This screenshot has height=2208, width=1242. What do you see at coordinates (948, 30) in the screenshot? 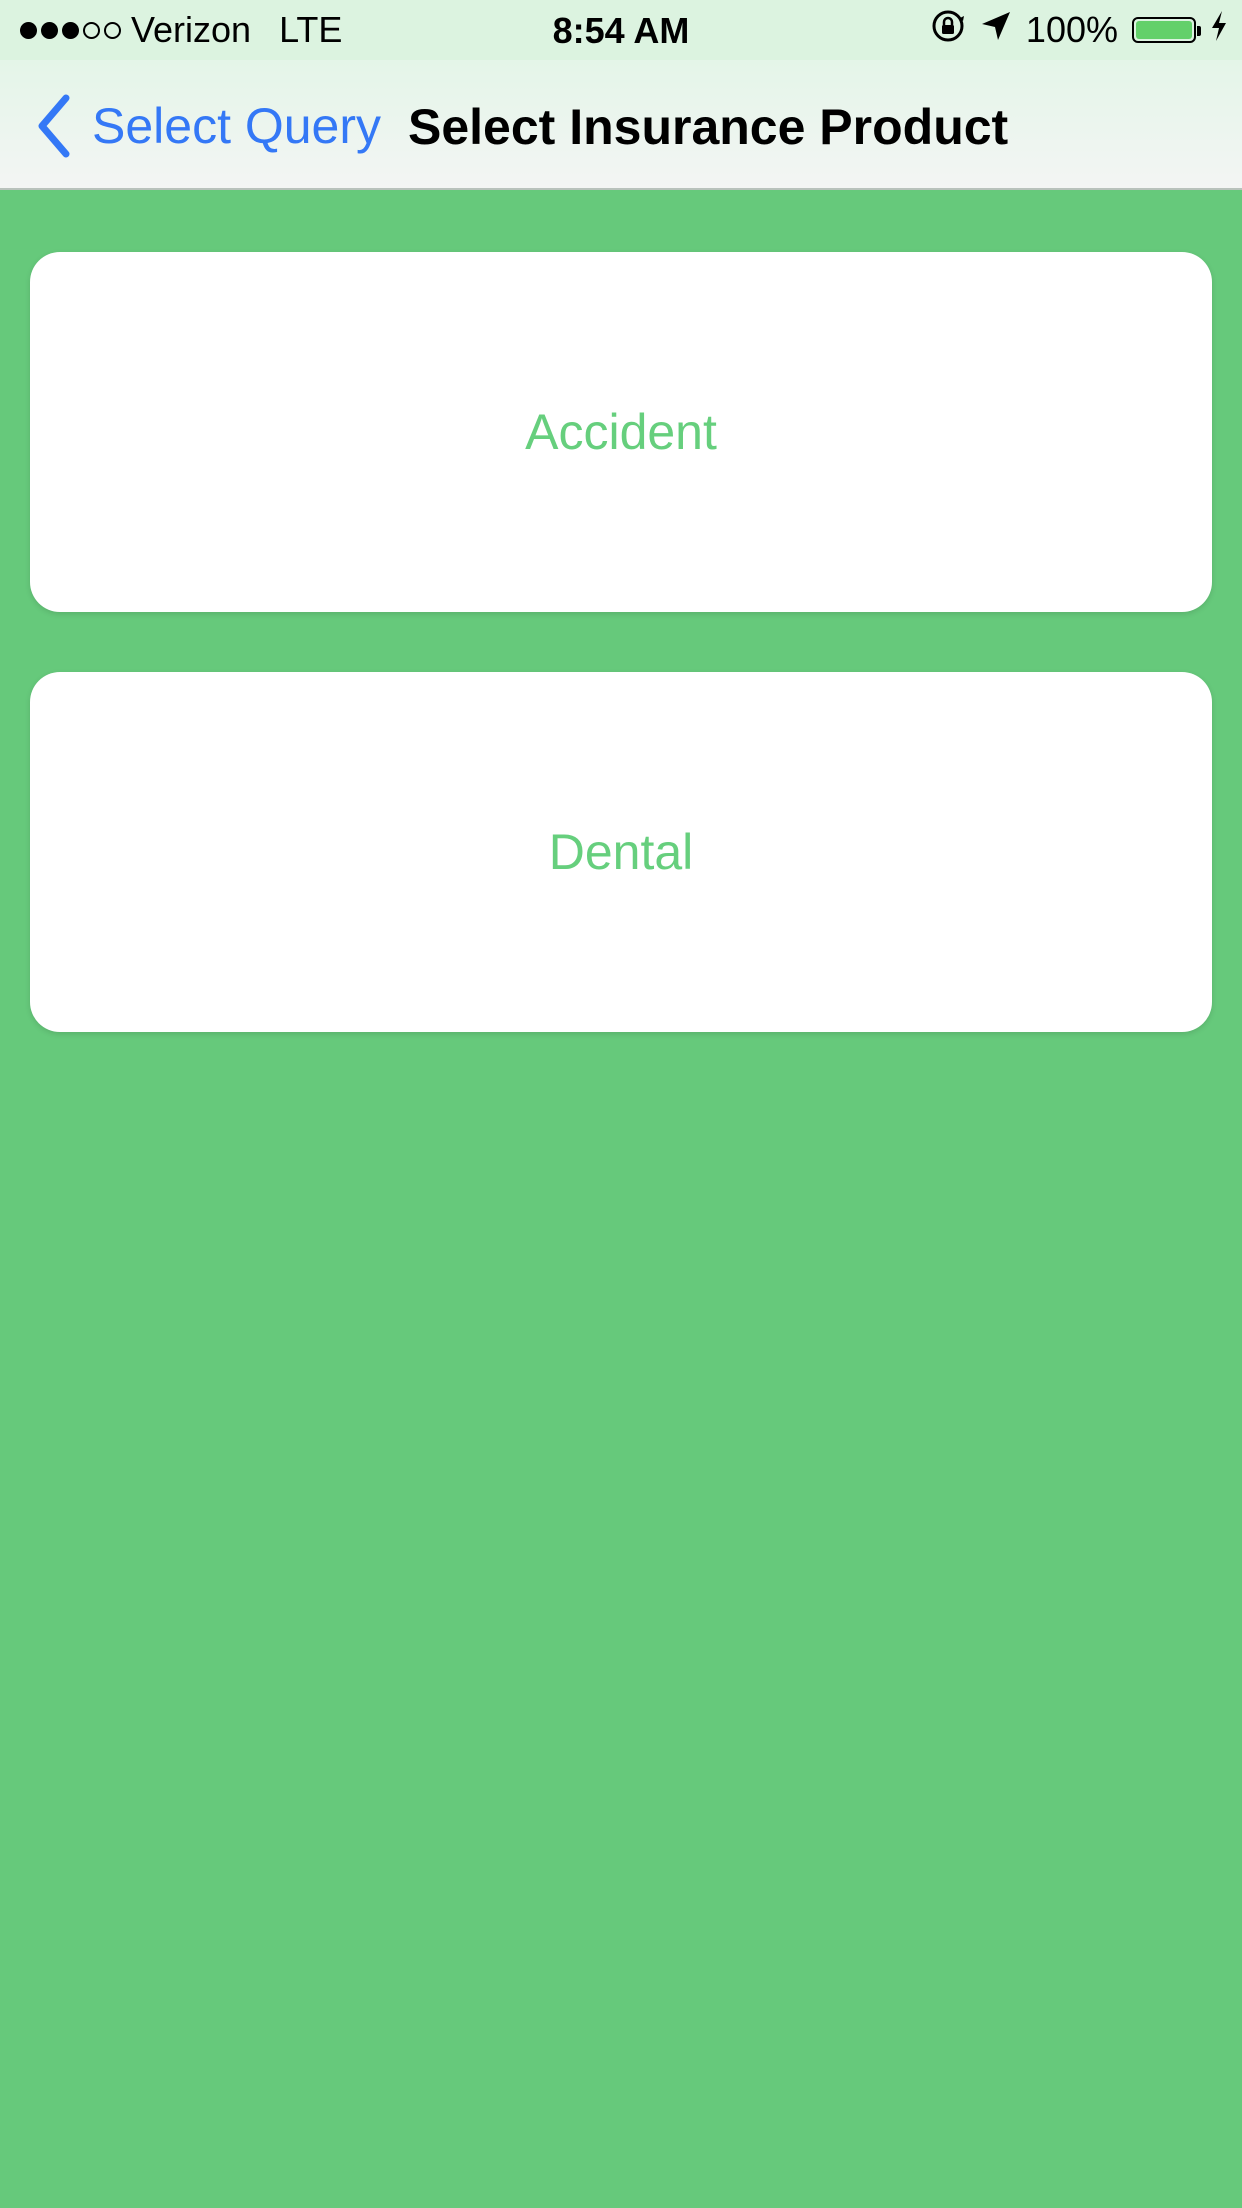
I see `orientation-lock-icon` at bounding box center [948, 30].